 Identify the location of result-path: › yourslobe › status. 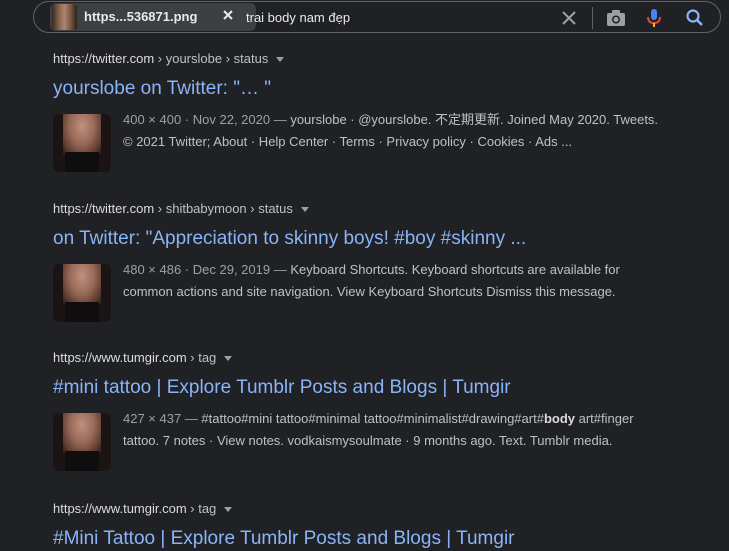
(211, 58).